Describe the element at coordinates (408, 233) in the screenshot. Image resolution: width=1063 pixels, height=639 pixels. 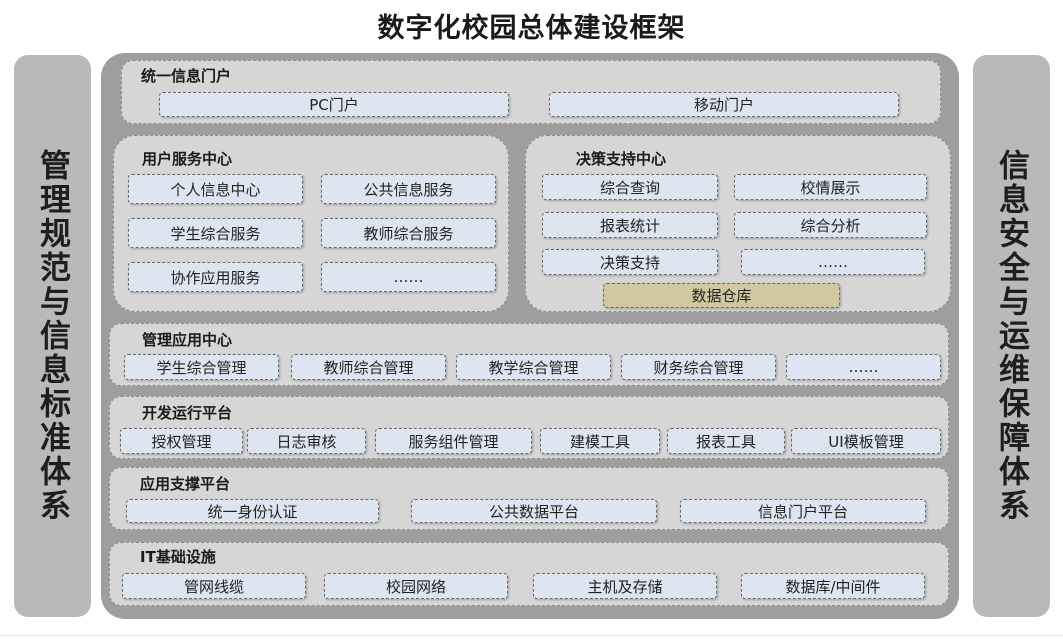
I see `user-service-item: 教师综合服务` at that location.